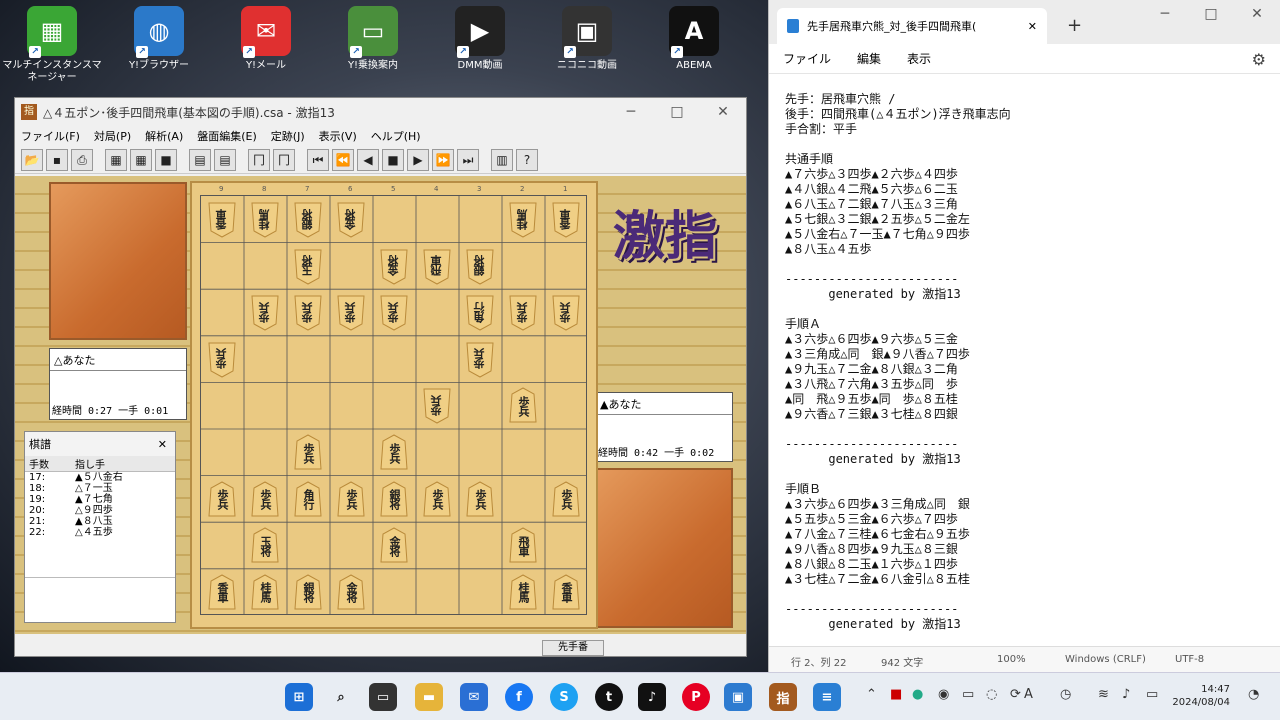 This screenshot has height=720, width=1280. Describe the element at coordinates (1165, 14) in the screenshot. I see `np-minimize-button: ─` at that location.